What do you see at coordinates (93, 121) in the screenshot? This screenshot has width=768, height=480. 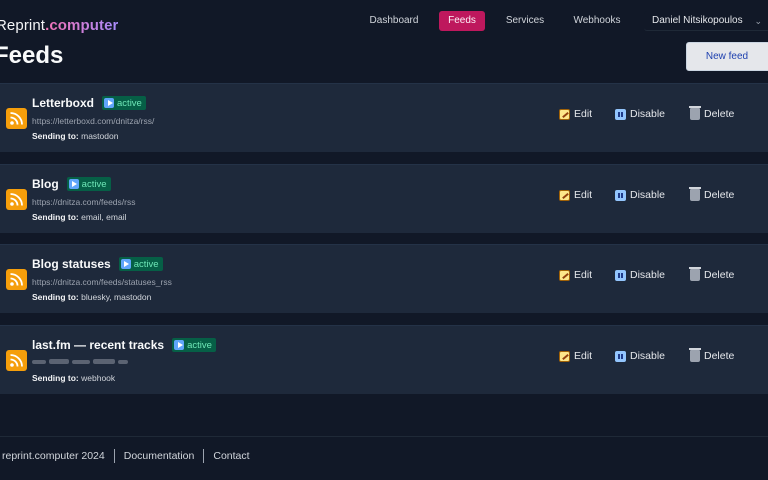 I see `feed-url: https://letterboxd.com/dnitza/rss/` at bounding box center [93, 121].